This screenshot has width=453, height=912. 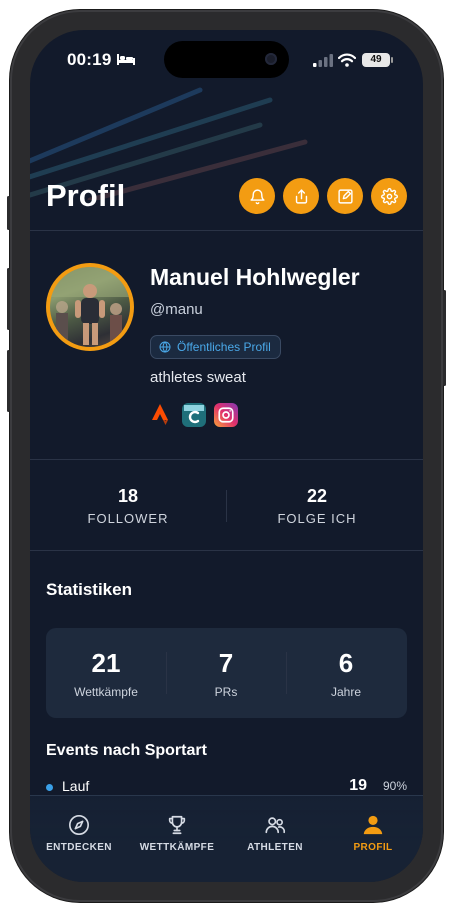 What do you see at coordinates (444, 338) in the screenshot?
I see `power-button` at bounding box center [444, 338].